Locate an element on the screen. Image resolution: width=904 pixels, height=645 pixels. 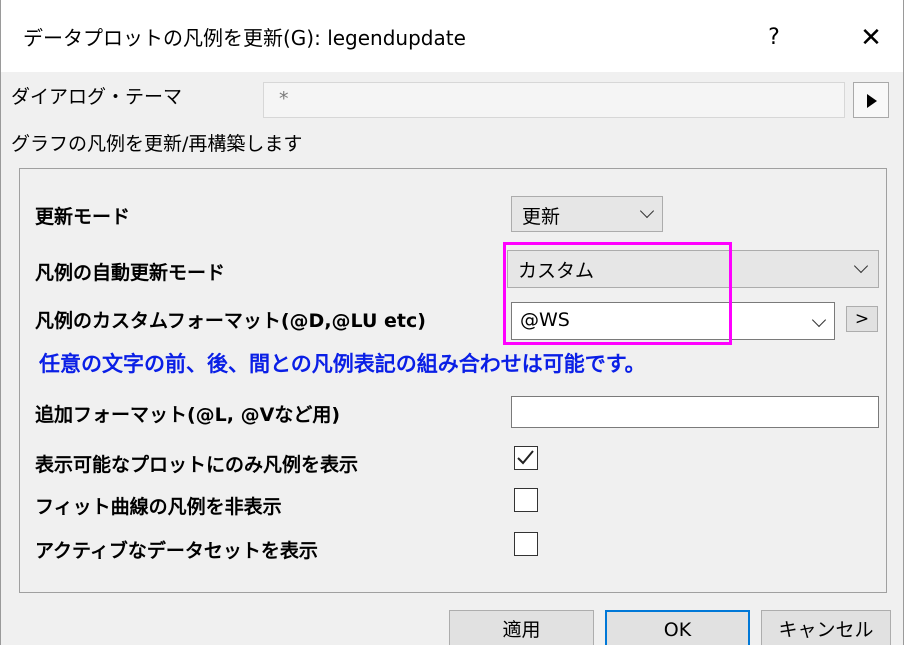
auto-update-mode-value: カスタム is located at coordinates (556, 271).